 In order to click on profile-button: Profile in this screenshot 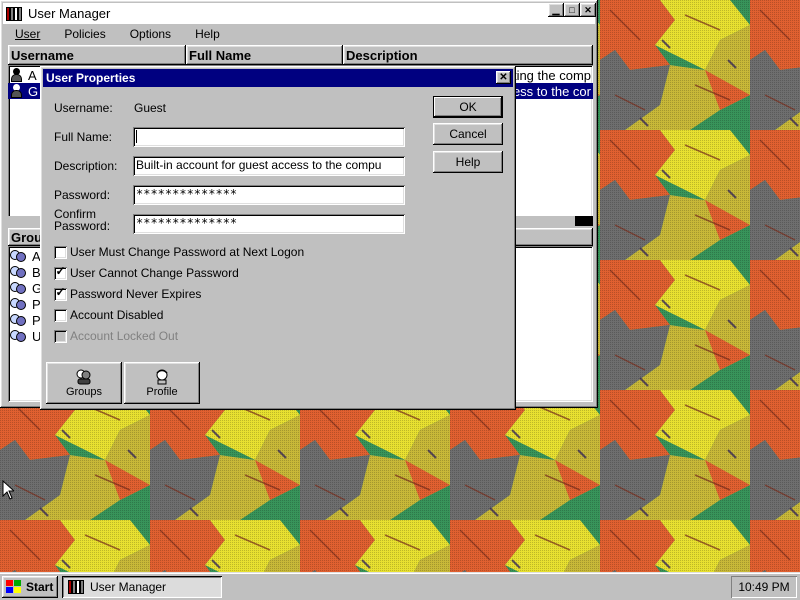, I will do `click(162, 383)`.